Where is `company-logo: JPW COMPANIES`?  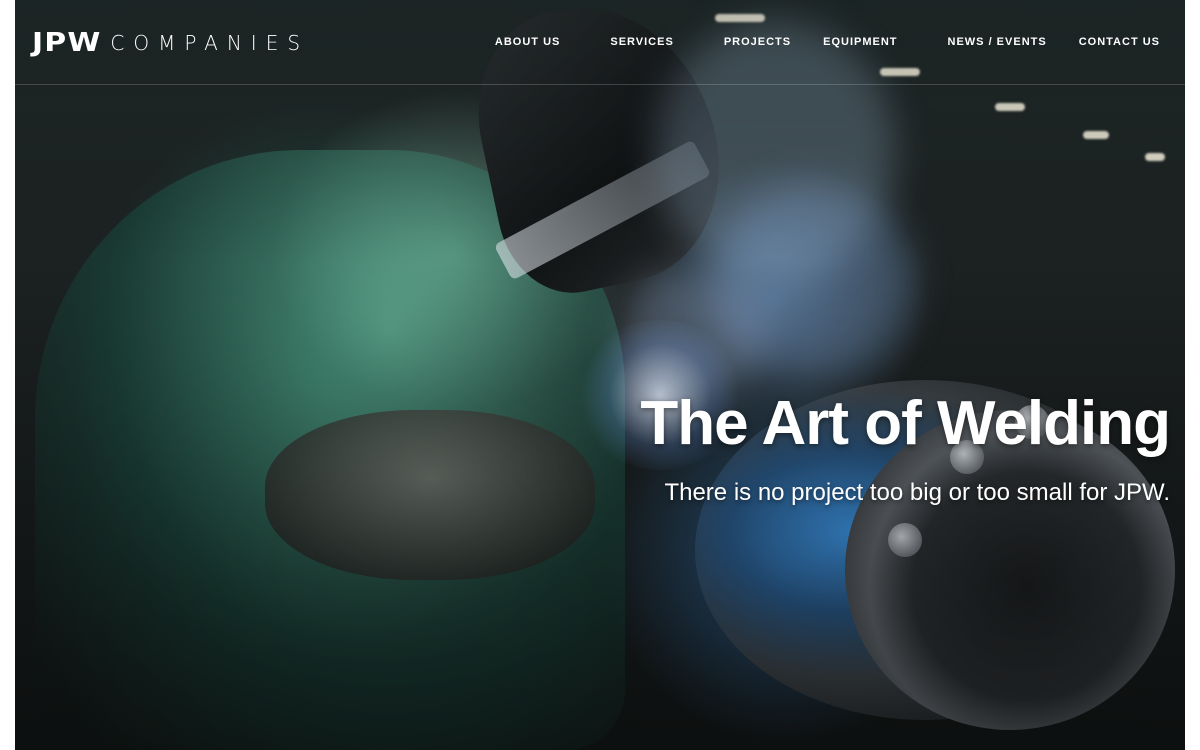 company-logo: JPW COMPANIES is located at coordinates (170, 43).